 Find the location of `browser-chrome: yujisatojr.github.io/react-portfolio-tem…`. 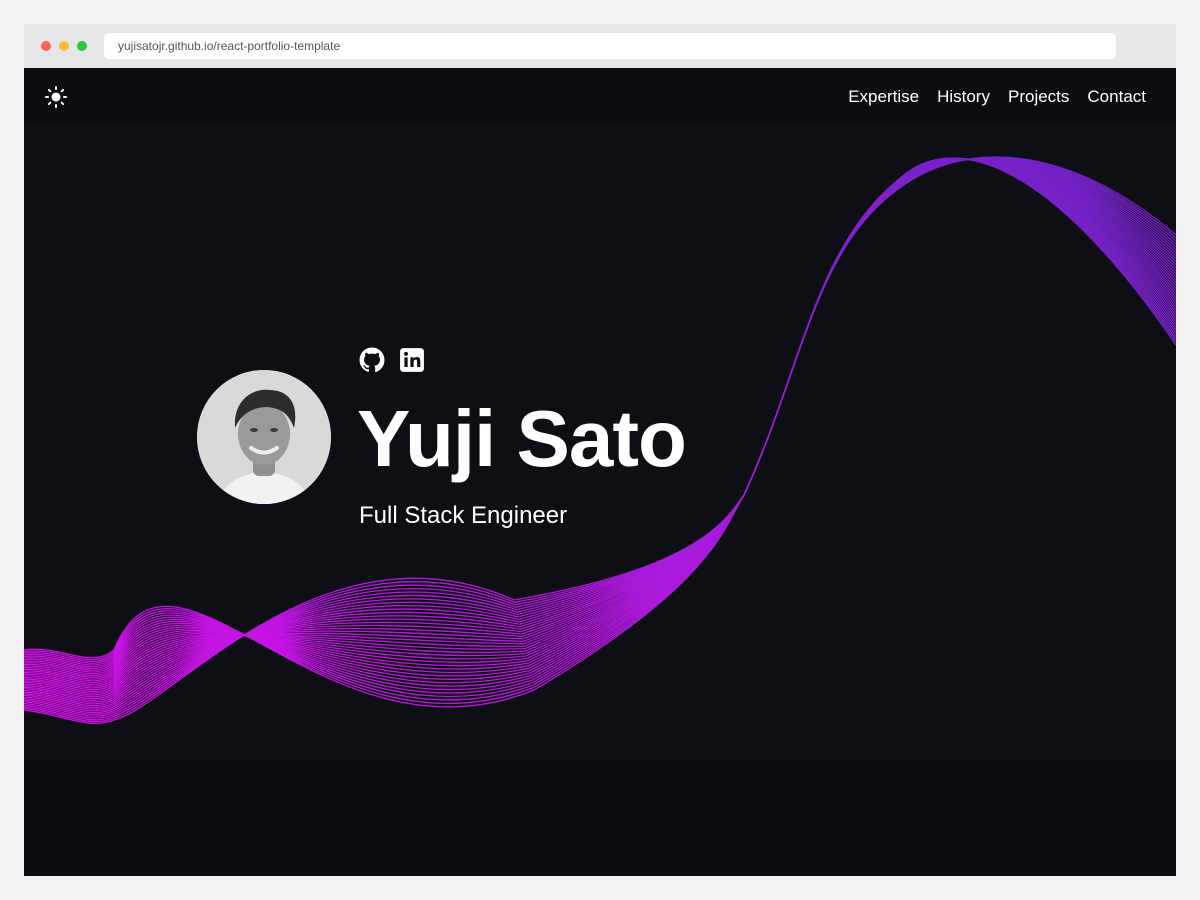

browser-chrome: yujisatojr.github.io/react-portfolio-tem… is located at coordinates (600, 46).